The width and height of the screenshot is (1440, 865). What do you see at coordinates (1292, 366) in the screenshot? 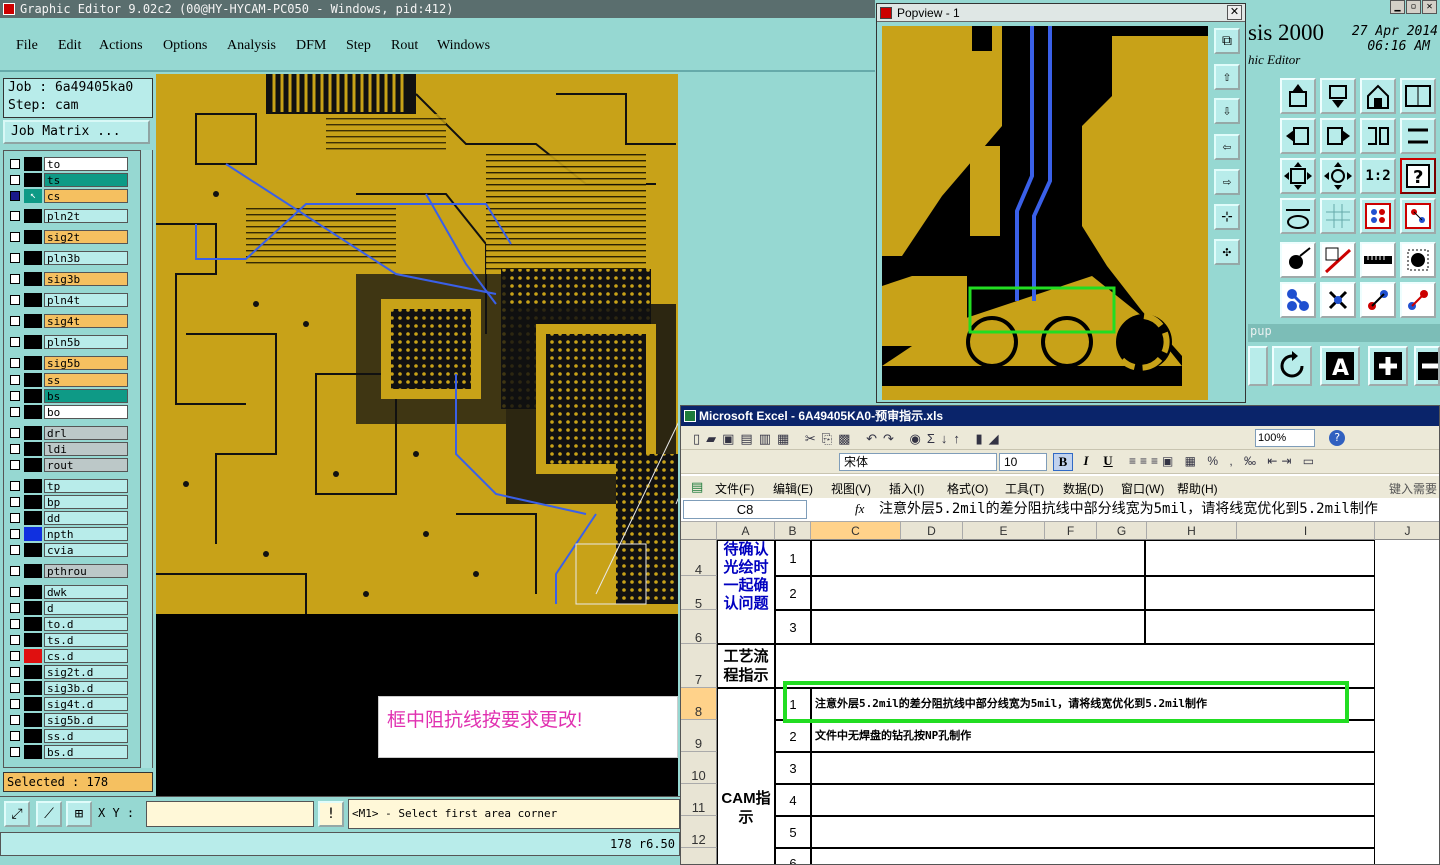
I see `rotate-icon` at bounding box center [1292, 366].